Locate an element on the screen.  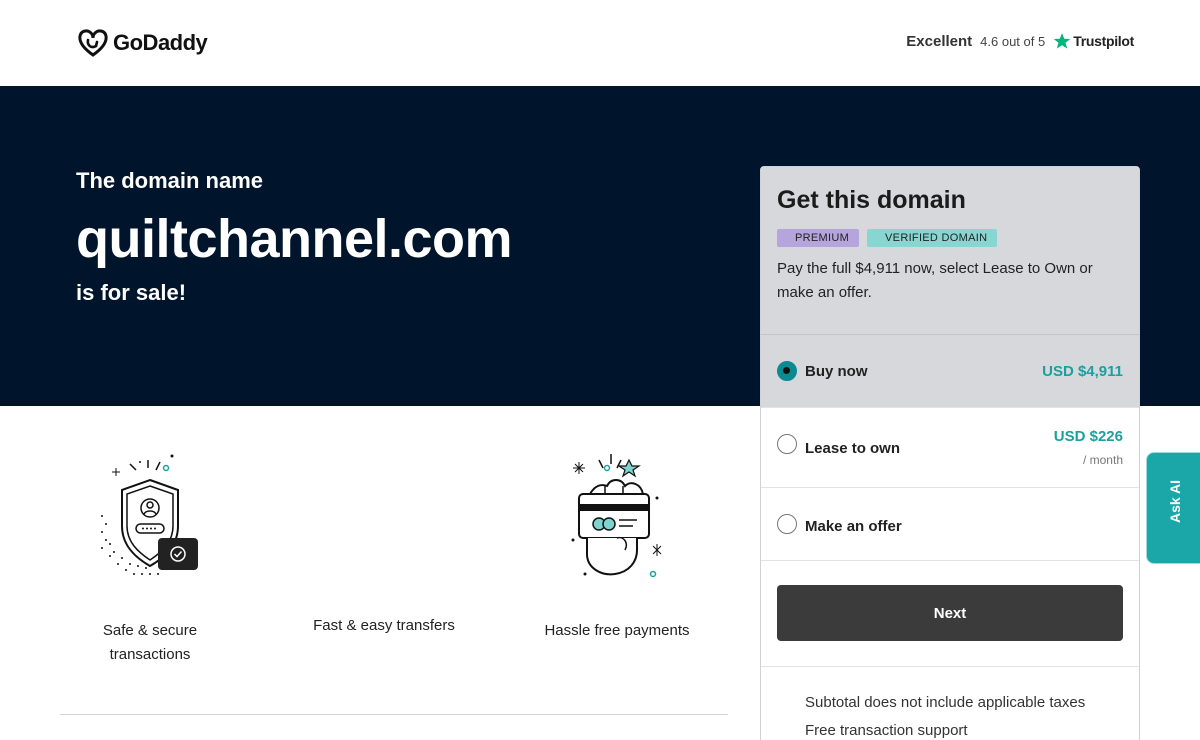
feature-label-line2: transactions is located at coordinates (150, 654).